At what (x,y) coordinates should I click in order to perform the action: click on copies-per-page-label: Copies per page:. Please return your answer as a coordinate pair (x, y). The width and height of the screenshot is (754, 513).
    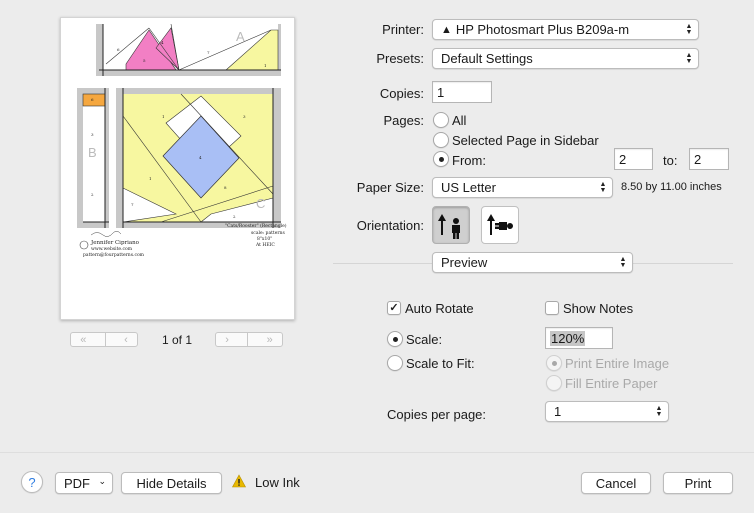
    Looking at the image, I should click on (437, 414).